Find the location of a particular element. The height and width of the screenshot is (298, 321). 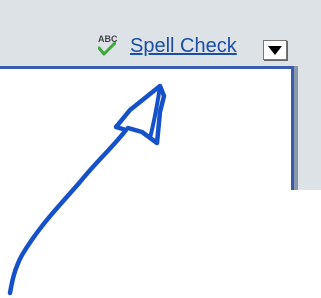

spell-check-icon: ABC is located at coordinates (109, 46).